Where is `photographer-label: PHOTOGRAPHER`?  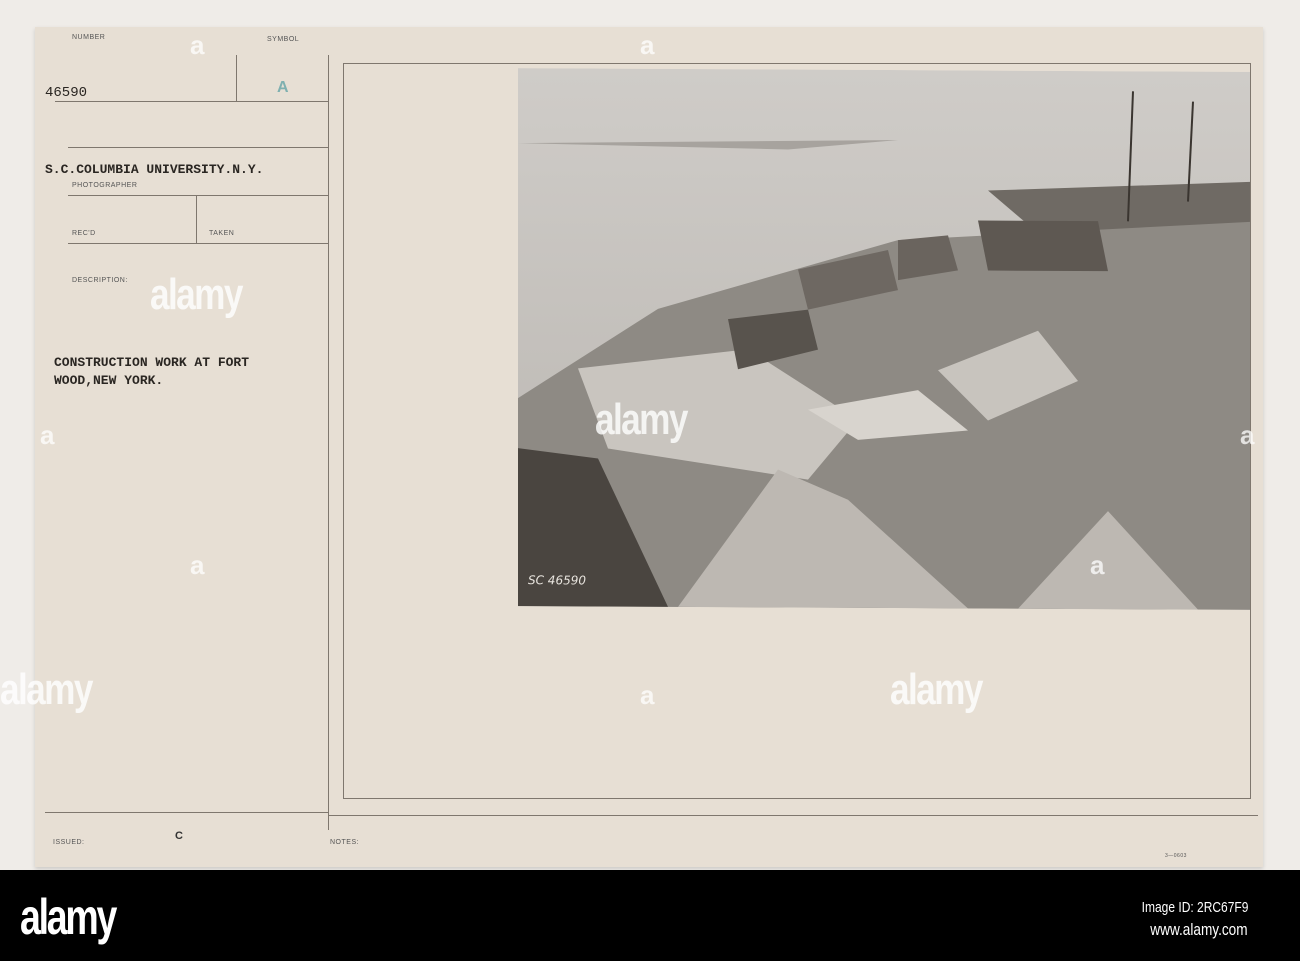 photographer-label: PHOTOGRAPHER is located at coordinates (105, 185).